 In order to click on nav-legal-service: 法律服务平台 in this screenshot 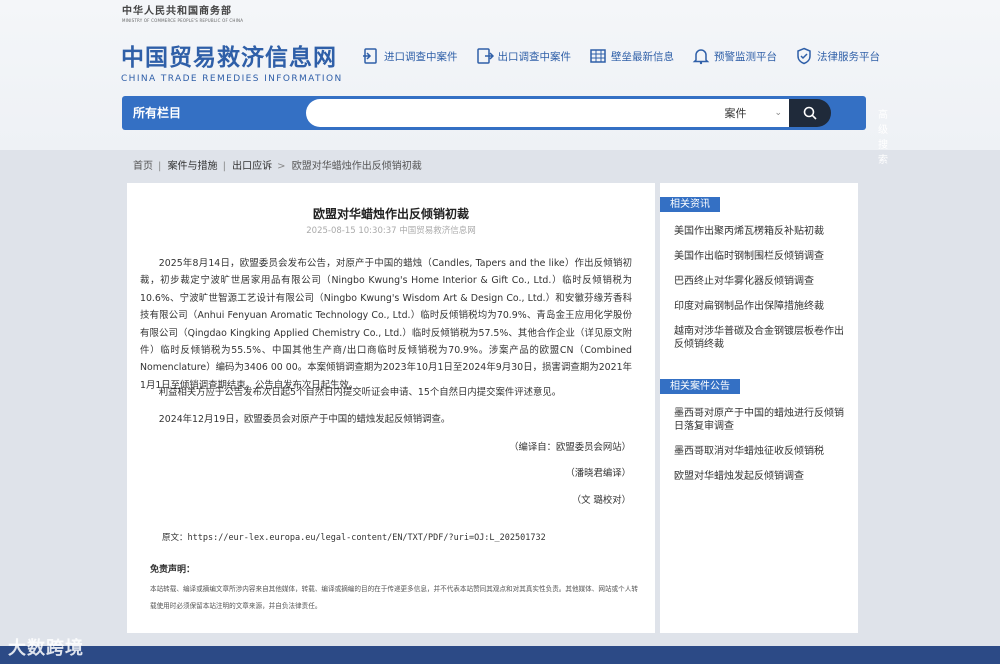, I will do `click(837, 56)`.